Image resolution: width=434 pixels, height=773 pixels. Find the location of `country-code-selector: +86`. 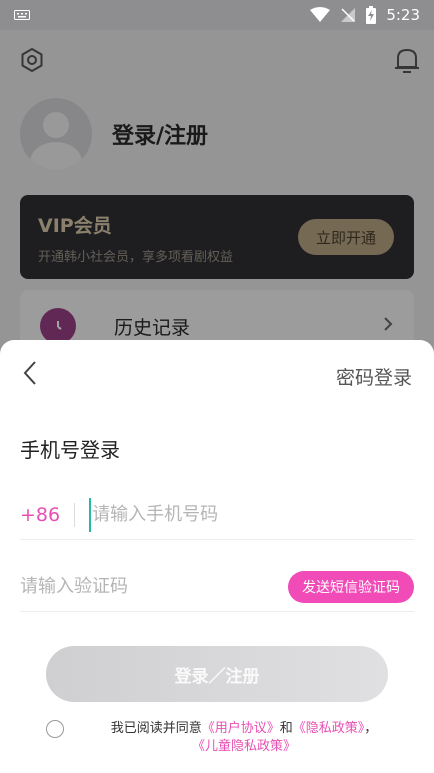

country-code-selector: +86 is located at coordinates (40, 515).